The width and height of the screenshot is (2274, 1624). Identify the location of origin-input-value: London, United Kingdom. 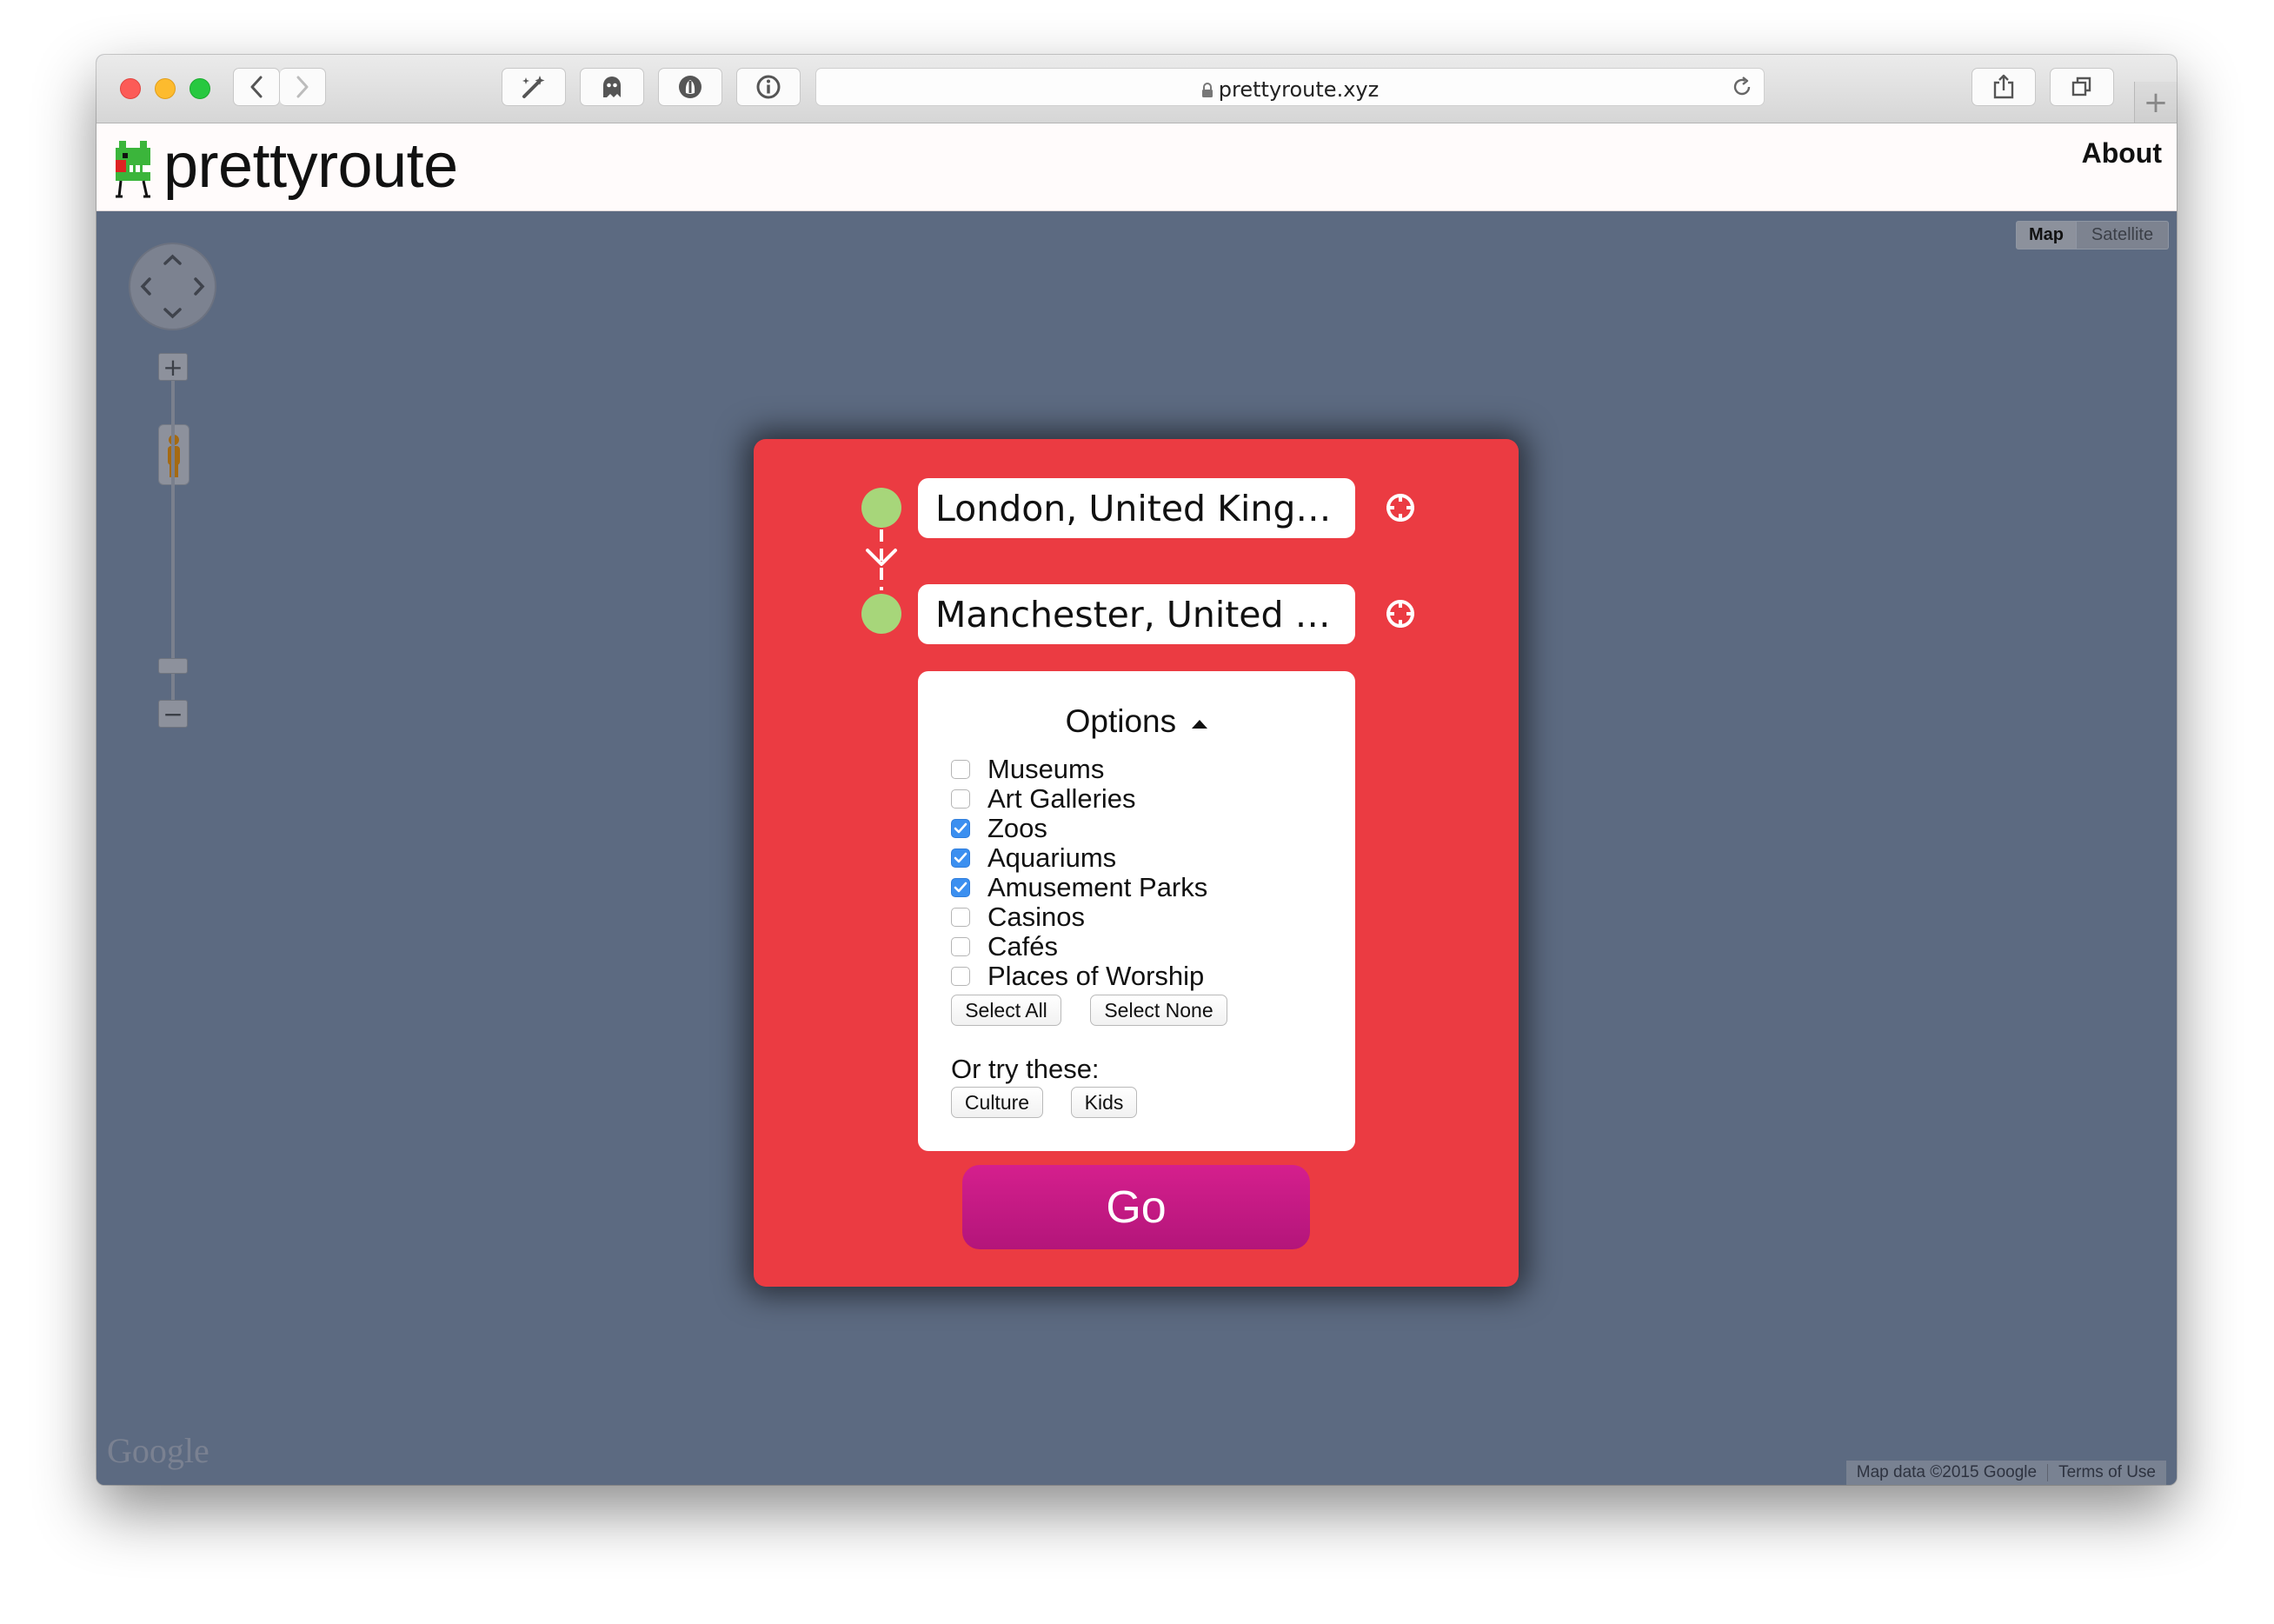
(1136, 508).